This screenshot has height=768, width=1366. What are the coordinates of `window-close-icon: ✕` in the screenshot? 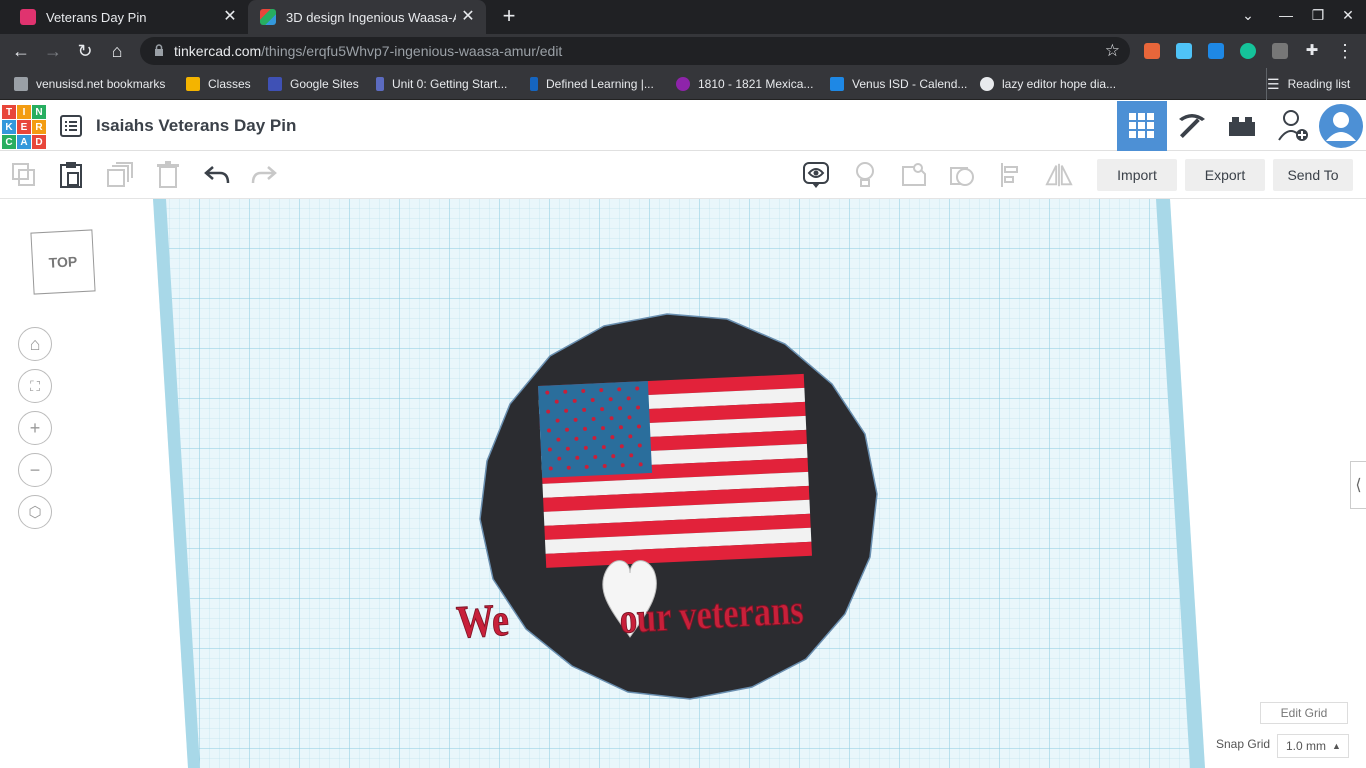 It's located at (1348, 15).